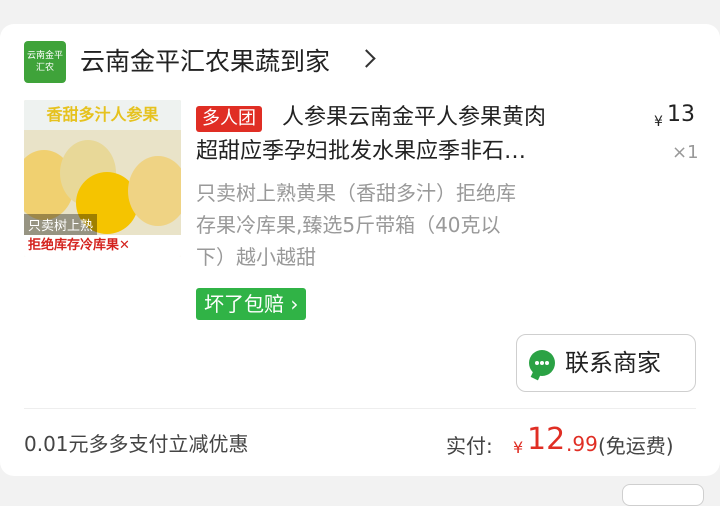  Describe the element at coordinates (102, 115) in the screenshot. I see `product-image-banner: 香甜多汁人参果` at that location.